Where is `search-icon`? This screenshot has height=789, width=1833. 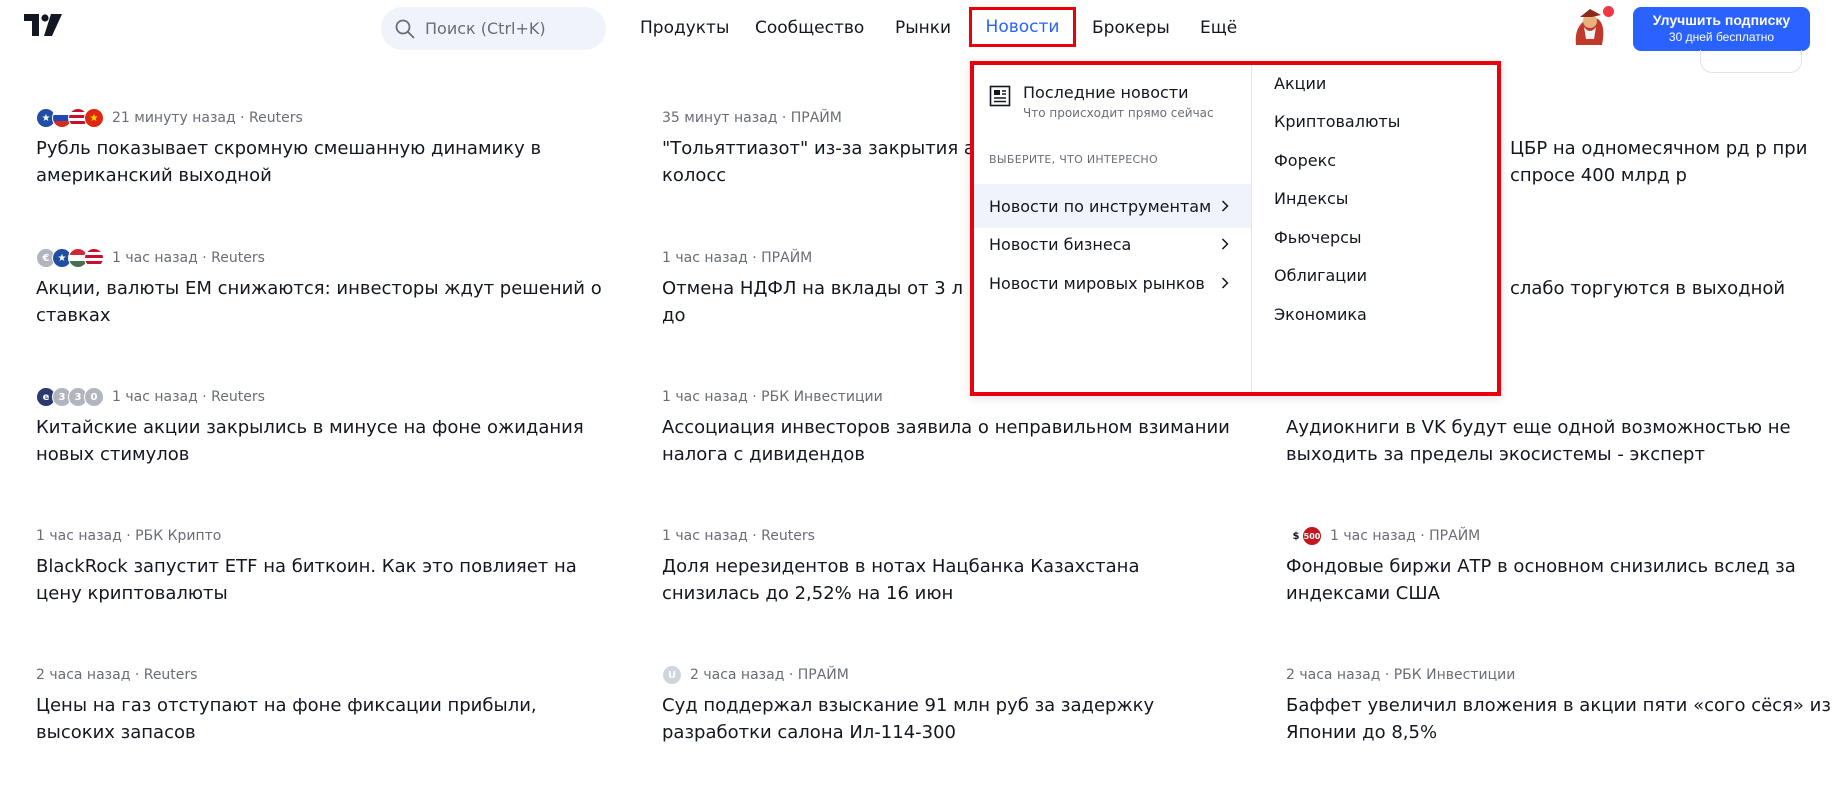
search-icon is located at coordinates (405, 28).